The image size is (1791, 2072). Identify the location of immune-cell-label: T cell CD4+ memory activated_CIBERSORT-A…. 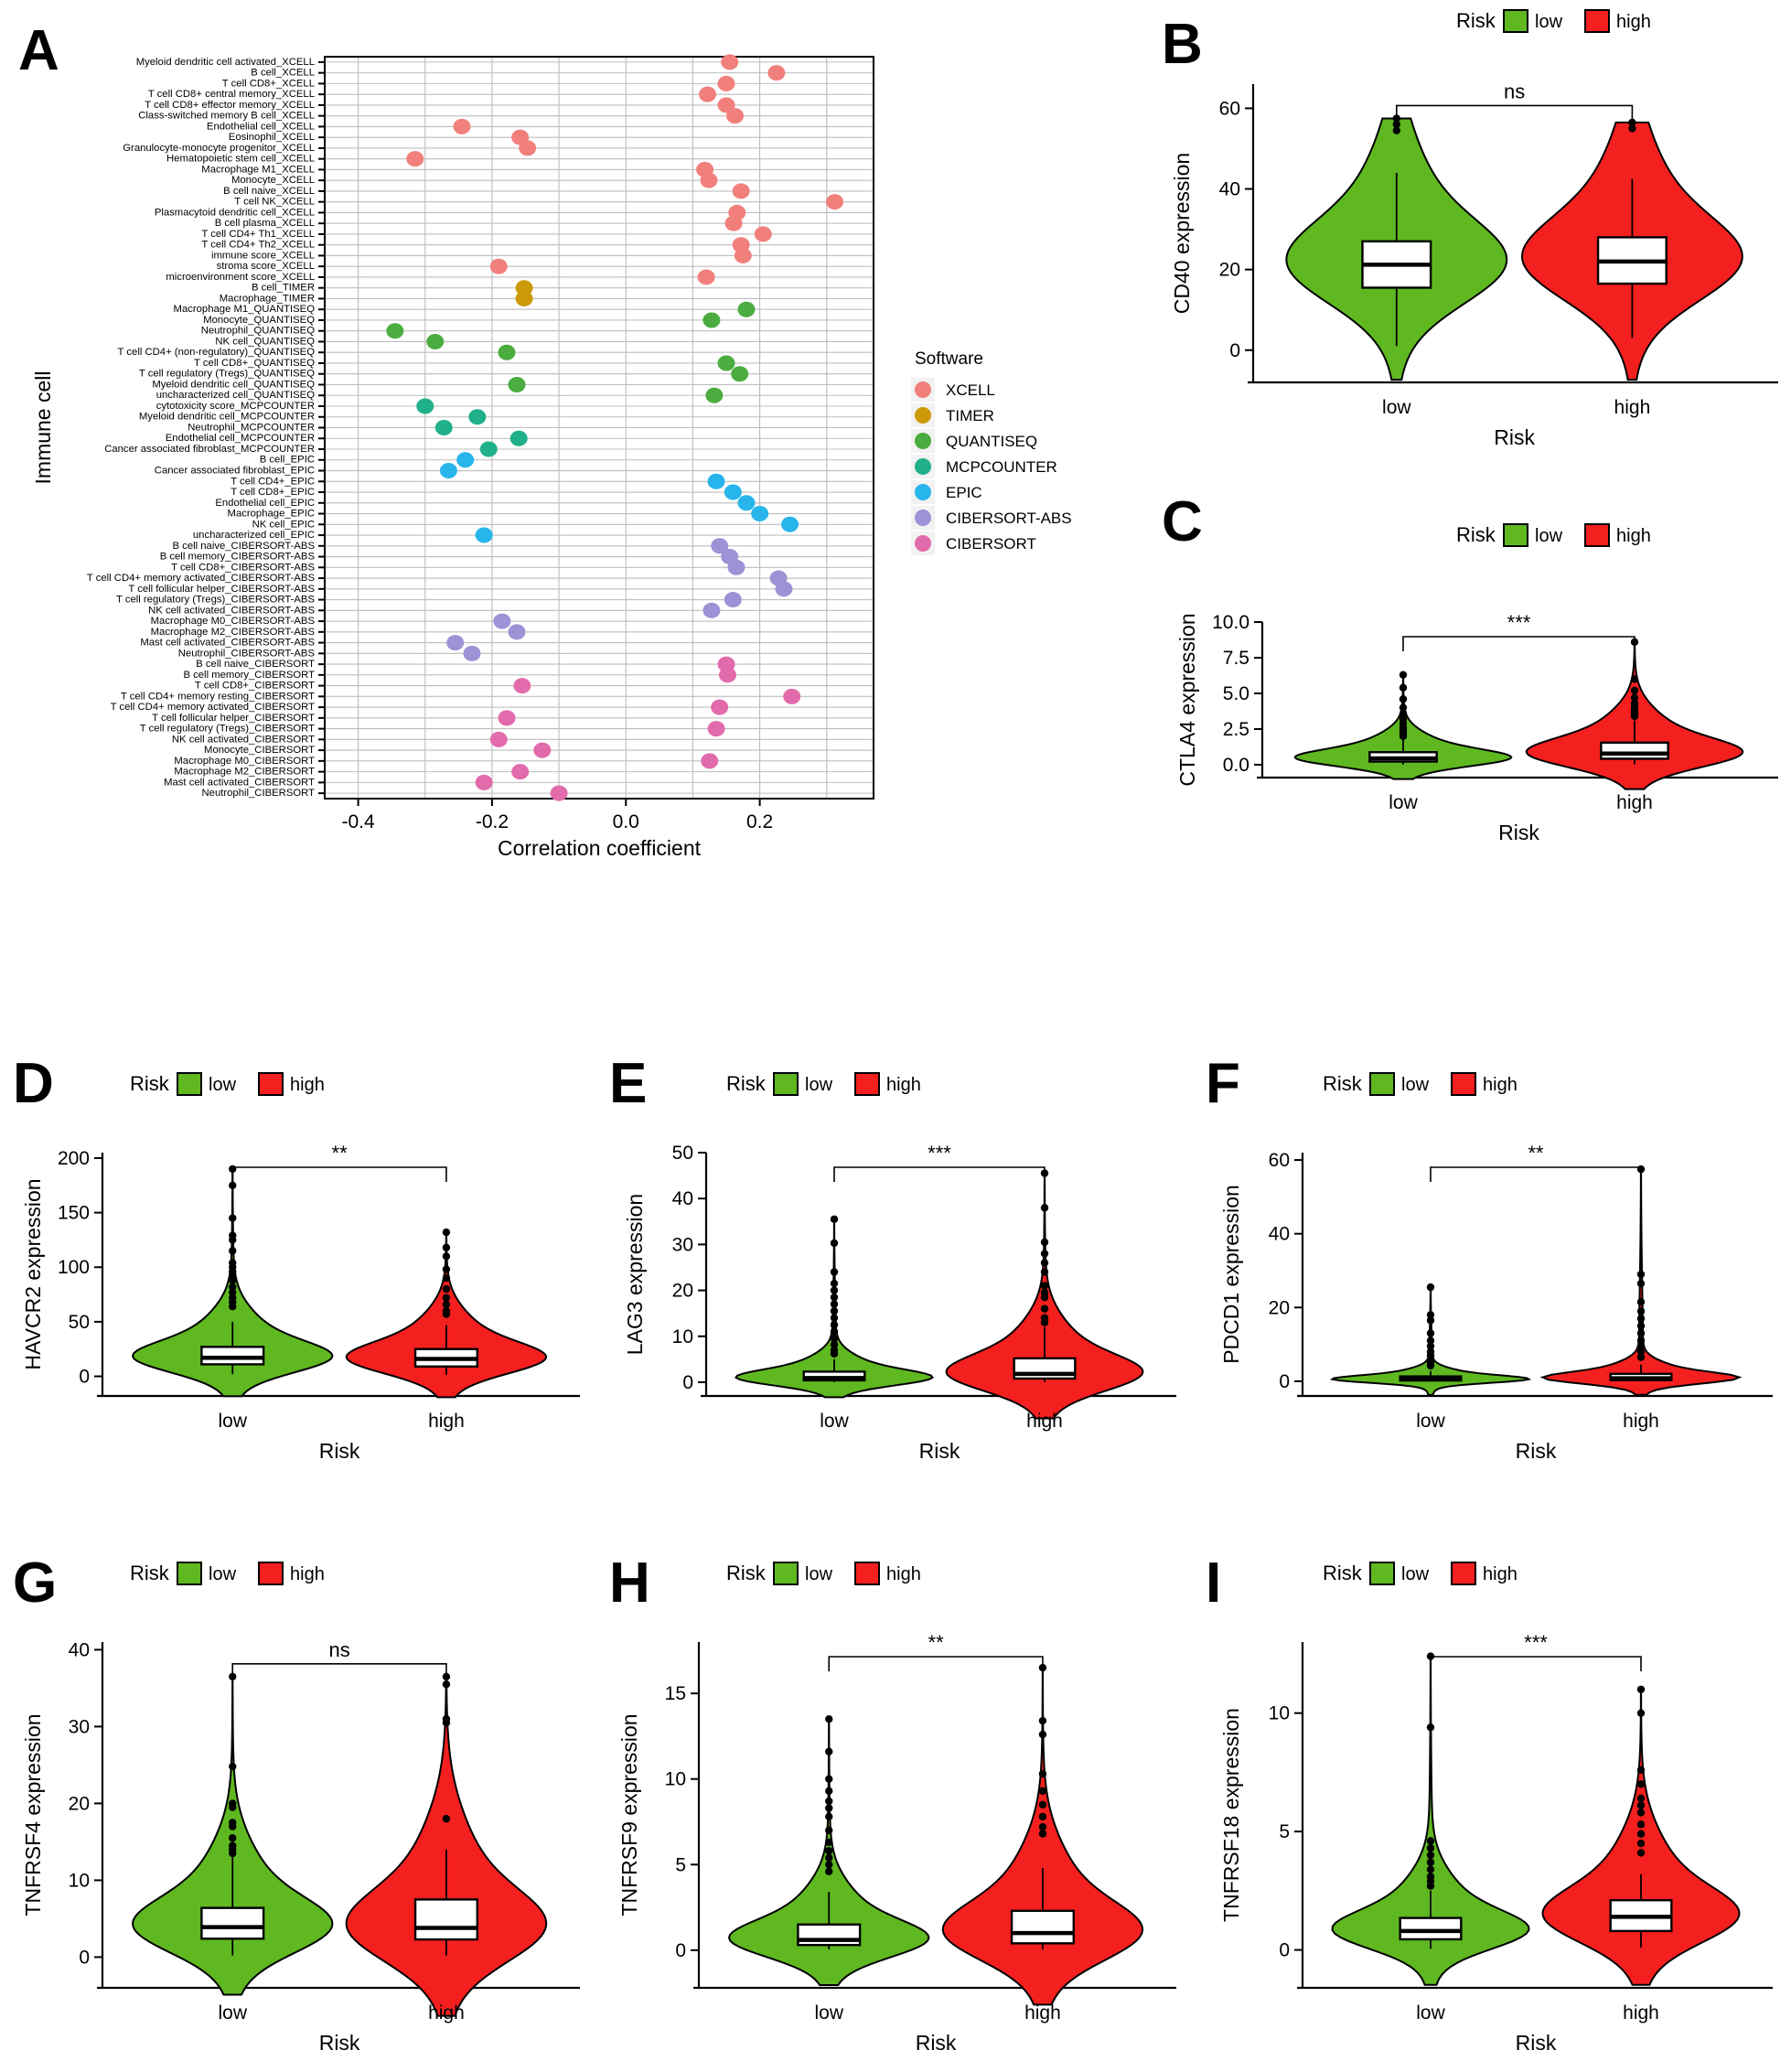
(201, 578).